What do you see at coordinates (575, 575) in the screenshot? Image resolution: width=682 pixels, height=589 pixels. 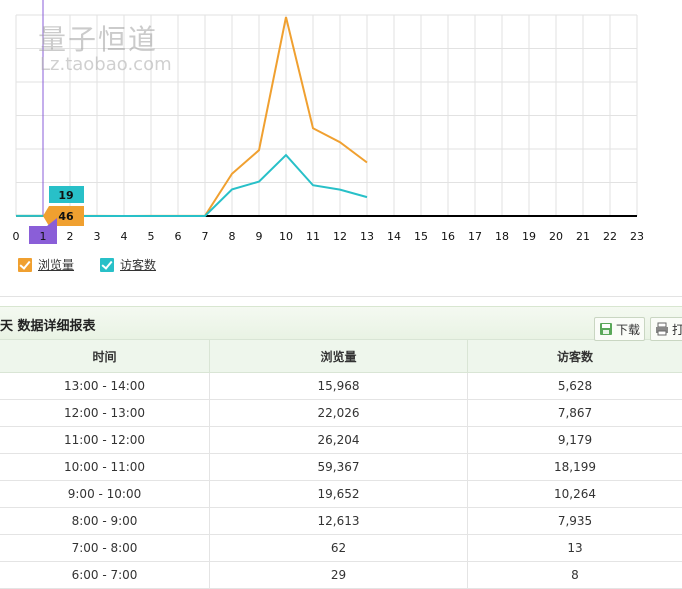 I see `cell-visitors: 8` at bounding box center [575, 575].